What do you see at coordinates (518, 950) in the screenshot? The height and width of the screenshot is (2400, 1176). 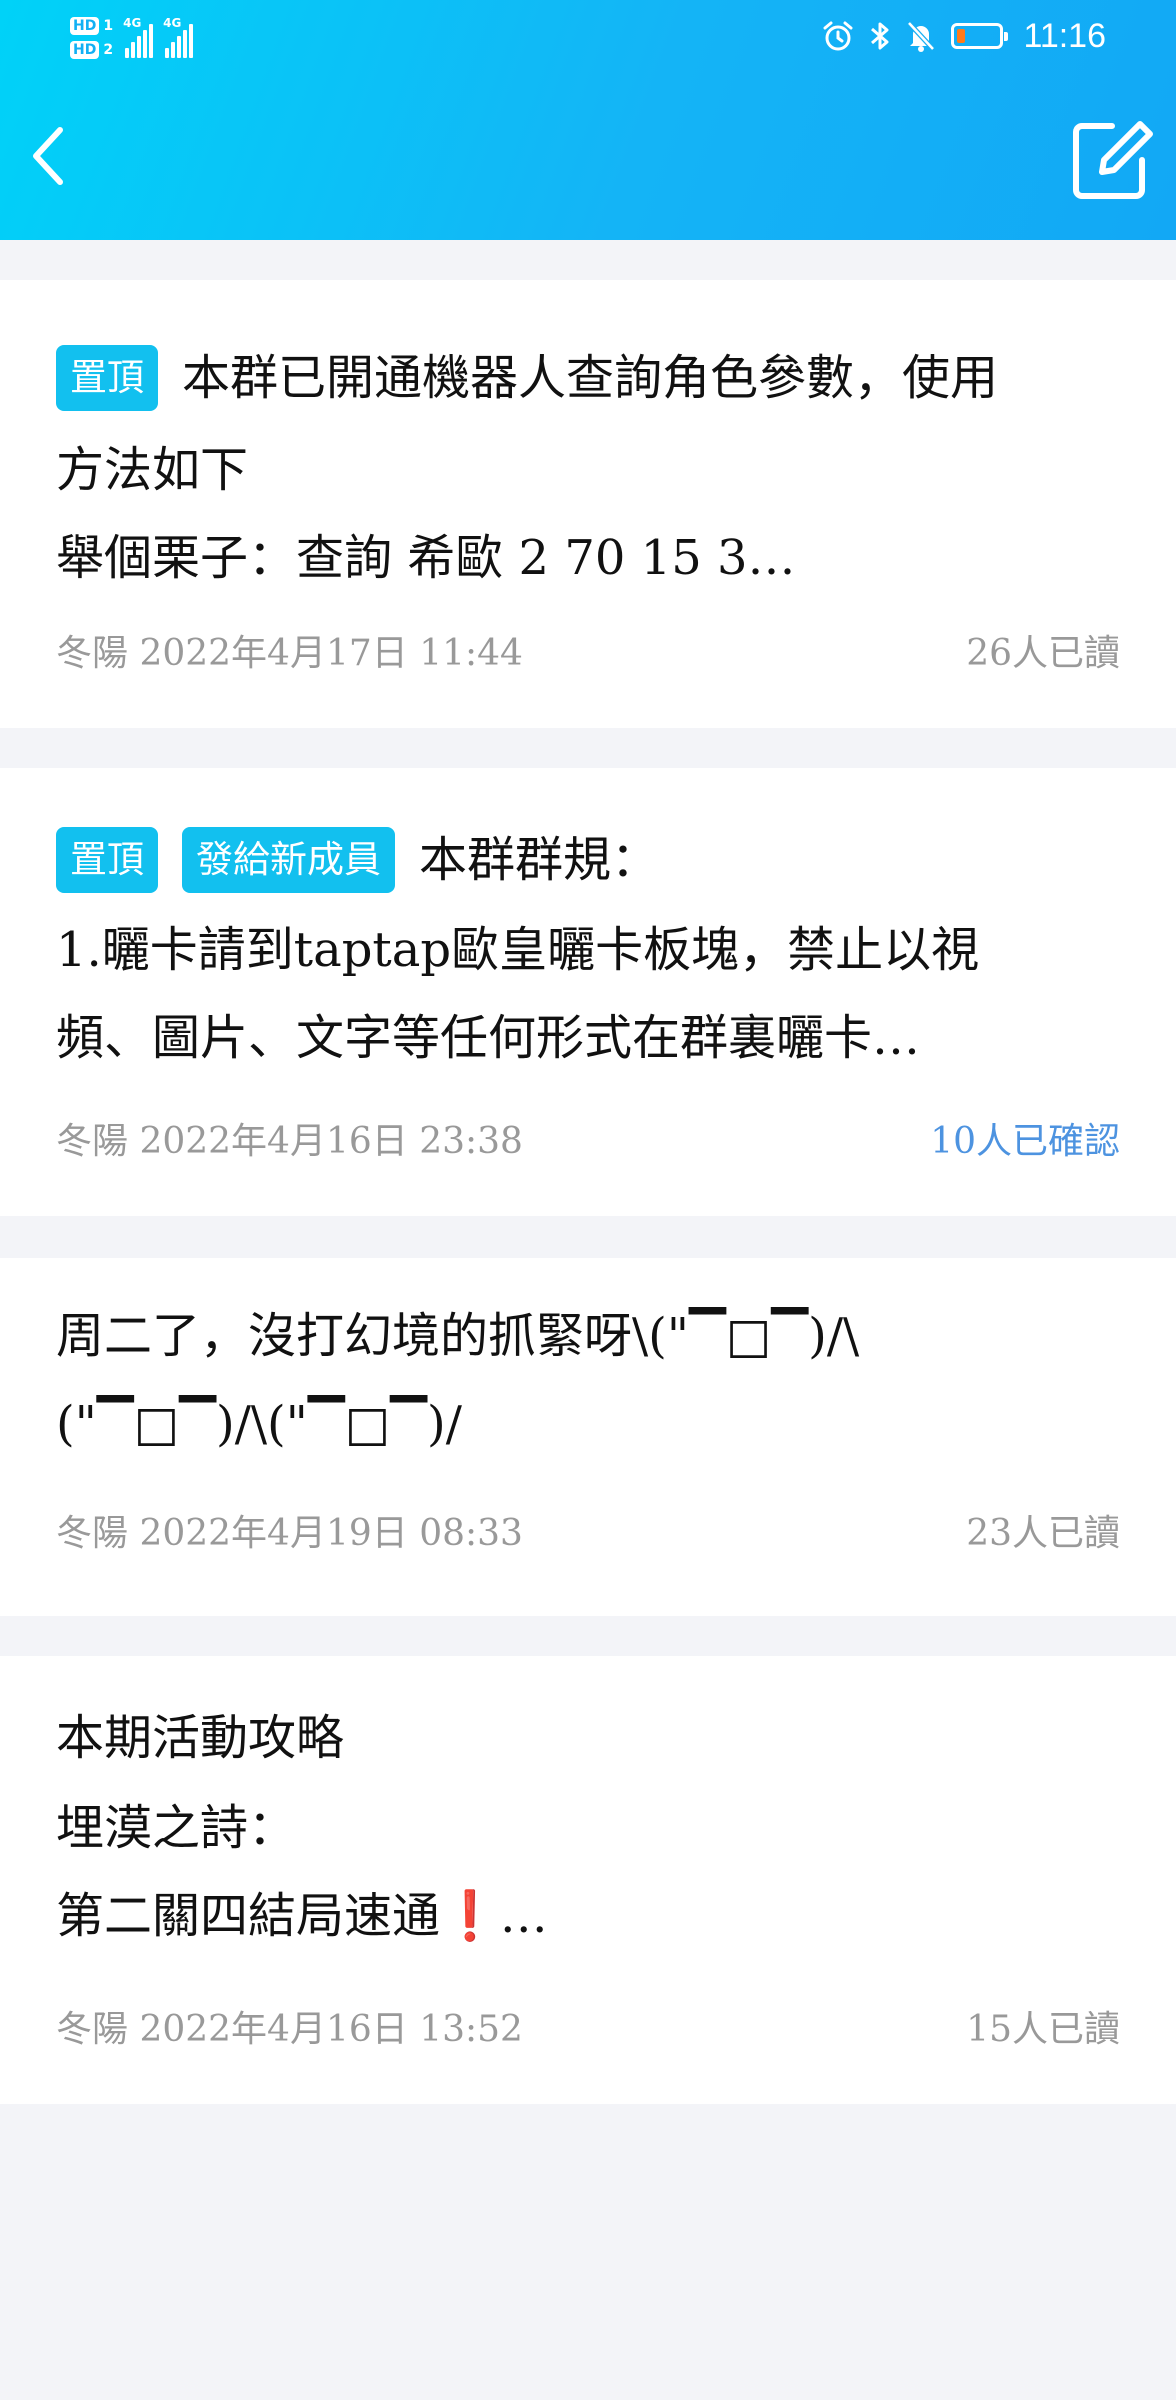 I see `announcement-line: 1.曬卡請到taptap歐皇曬卡板塊，禁止以視` at bounding box center [518, 950].